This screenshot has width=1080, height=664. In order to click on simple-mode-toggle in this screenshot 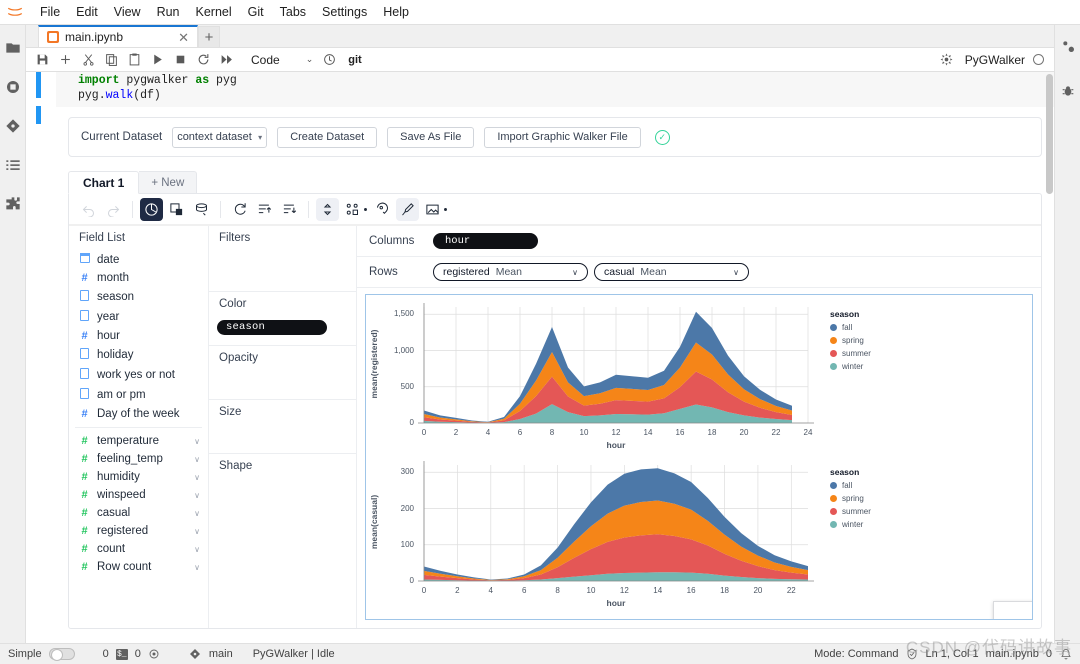, I will do `click(61, 654)`.